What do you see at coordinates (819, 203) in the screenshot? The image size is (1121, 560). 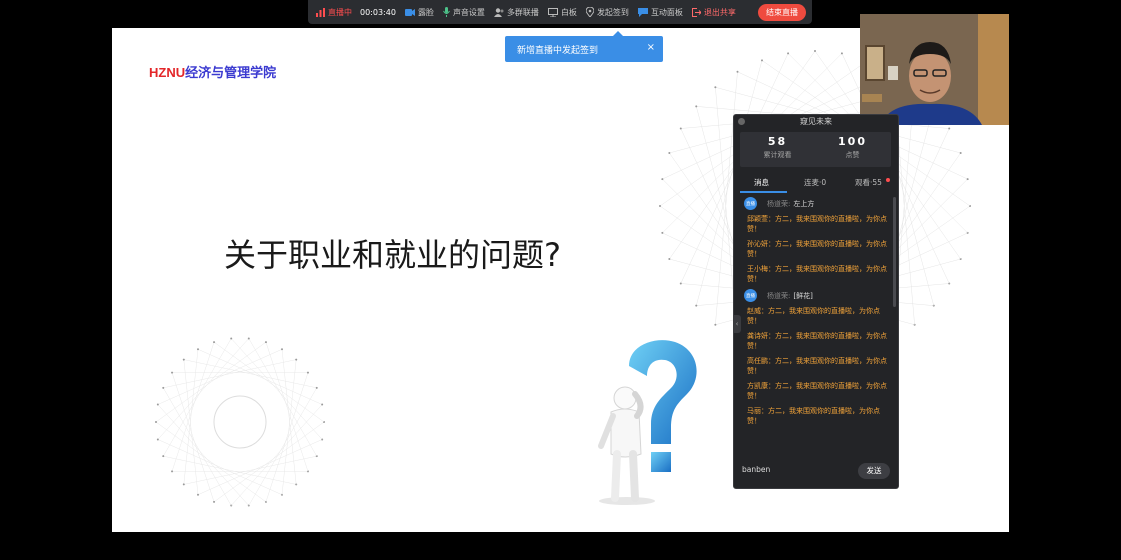 I see `host-message: 直播 杨道荣: 左上方` at bounding box center [819, 203].